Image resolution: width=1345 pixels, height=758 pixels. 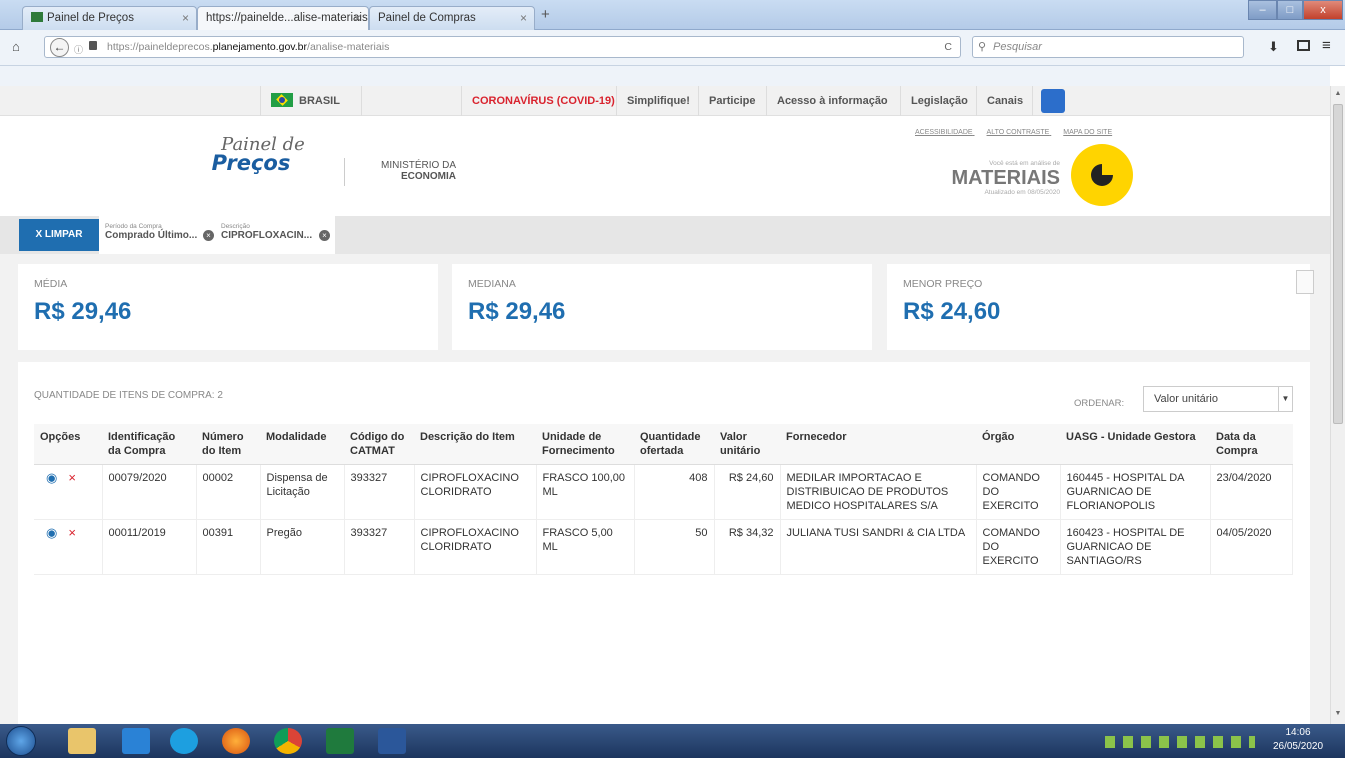 I want to click on start-button, so click(x=21, y=741).